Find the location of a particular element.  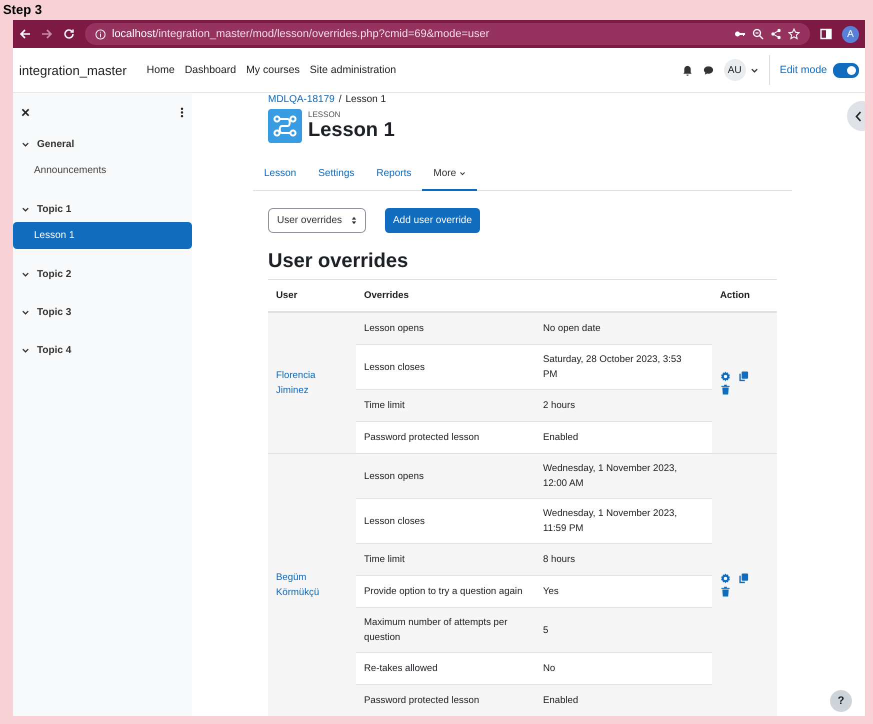

setting-value: Wednesday, 1 November 2023, 12:00 AM is located at coordinates (623, 476).